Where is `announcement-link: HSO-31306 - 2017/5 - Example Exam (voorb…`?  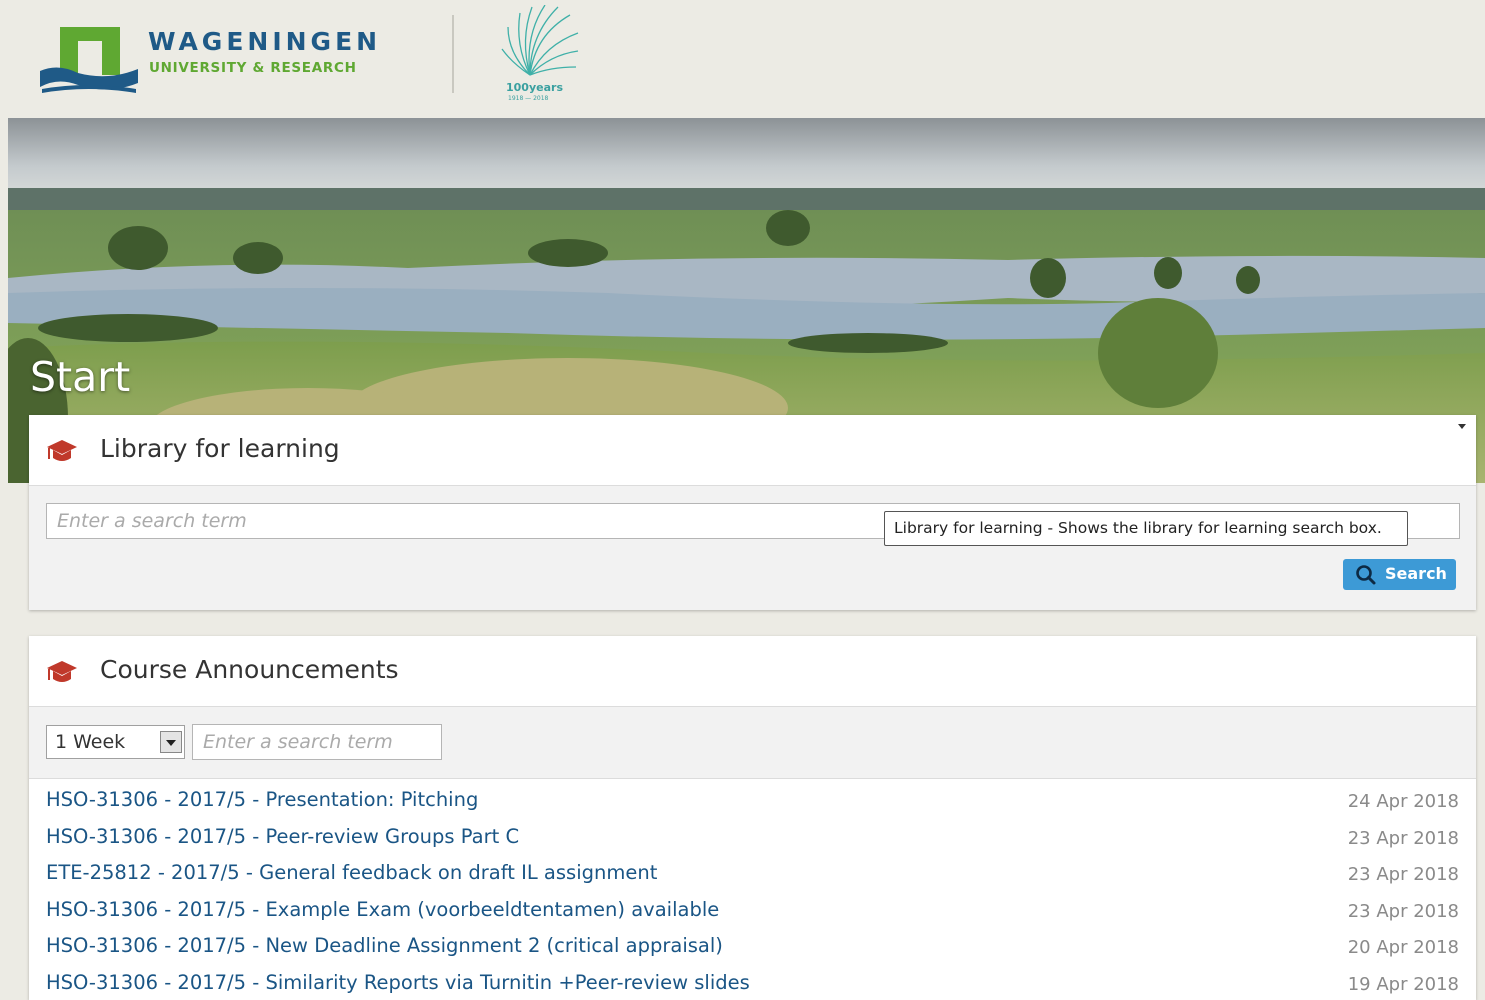
announcement-link: HSO-31306 - 2017/5 - Example Exam (voorb… is located at coordinates (382, 909).